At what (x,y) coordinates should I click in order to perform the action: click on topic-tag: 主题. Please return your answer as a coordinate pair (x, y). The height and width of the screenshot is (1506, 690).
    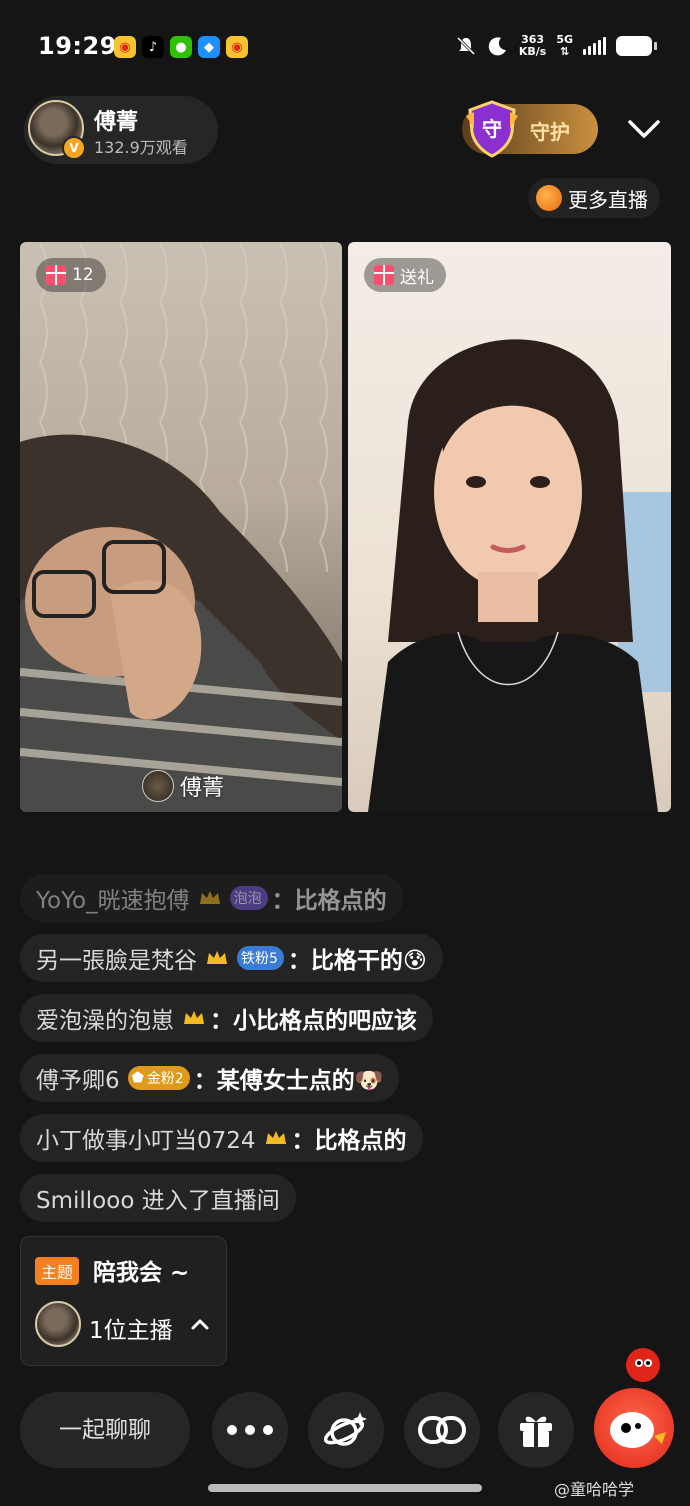
    Looking at the image, I should click on (57, 1271).